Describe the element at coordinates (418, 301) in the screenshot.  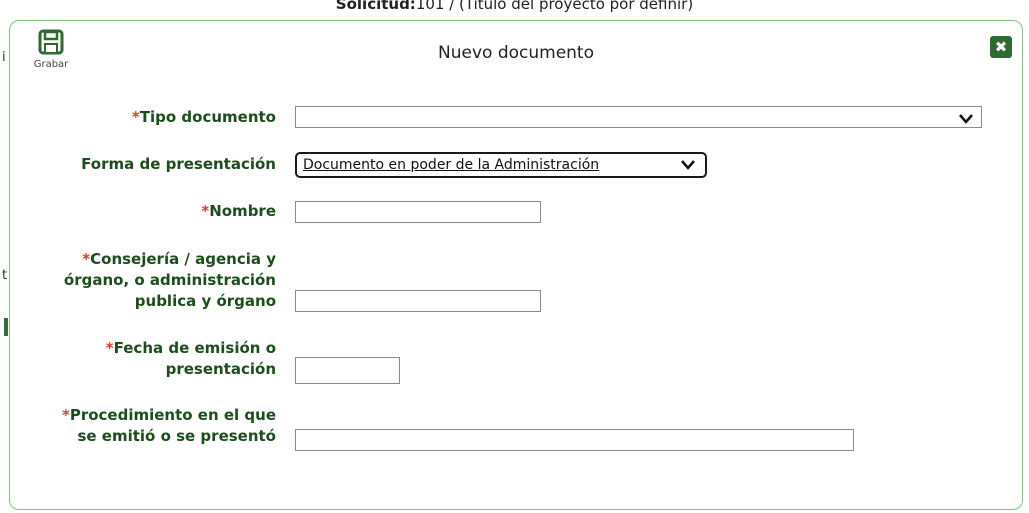
I see `consejeria-input` at that location.